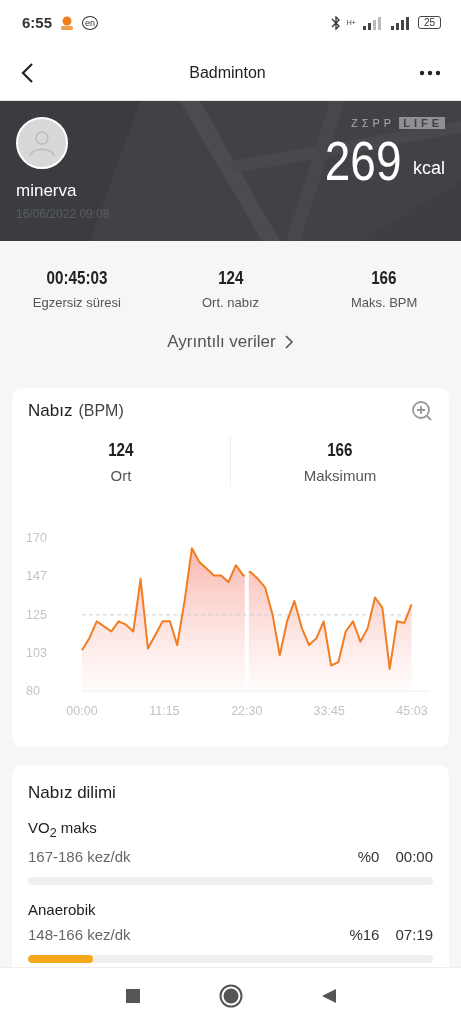  I want to click on stat-value: 00:45:03, so click(77, 278).